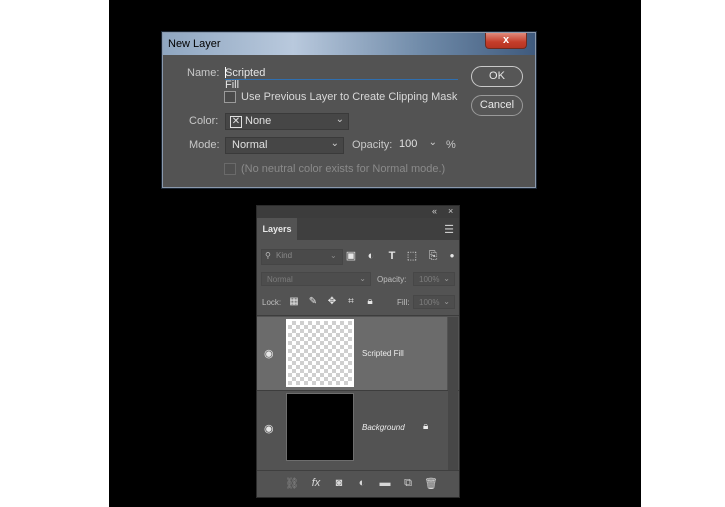  What do you see at coordinates (426, 426) in the screenshot?
I see `lock-icon: 🔒︎` at bounding box center [426, 426].